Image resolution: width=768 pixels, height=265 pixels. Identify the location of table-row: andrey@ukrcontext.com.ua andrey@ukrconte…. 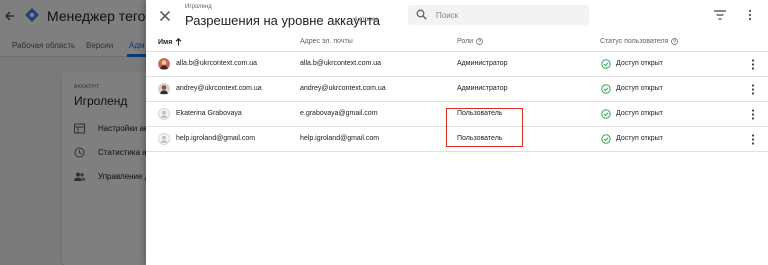
(457, 89).